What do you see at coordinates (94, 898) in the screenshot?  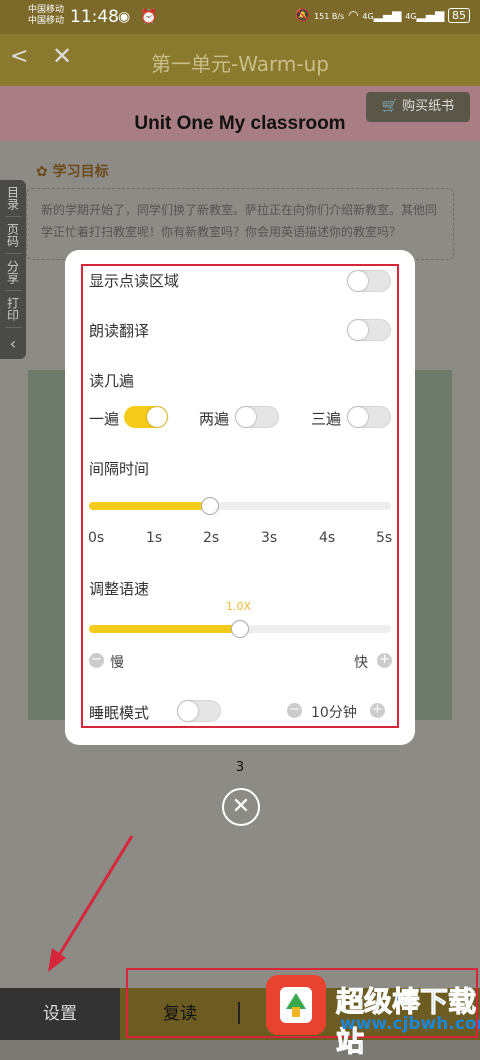 I see `arrow-line` at bounding box center [94, 898].